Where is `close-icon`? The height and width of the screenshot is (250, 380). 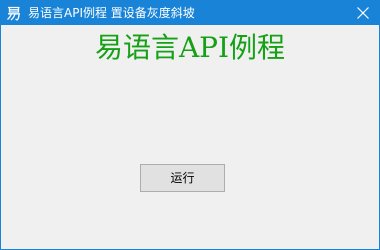 close-icon is located at coordinates (363, 13).